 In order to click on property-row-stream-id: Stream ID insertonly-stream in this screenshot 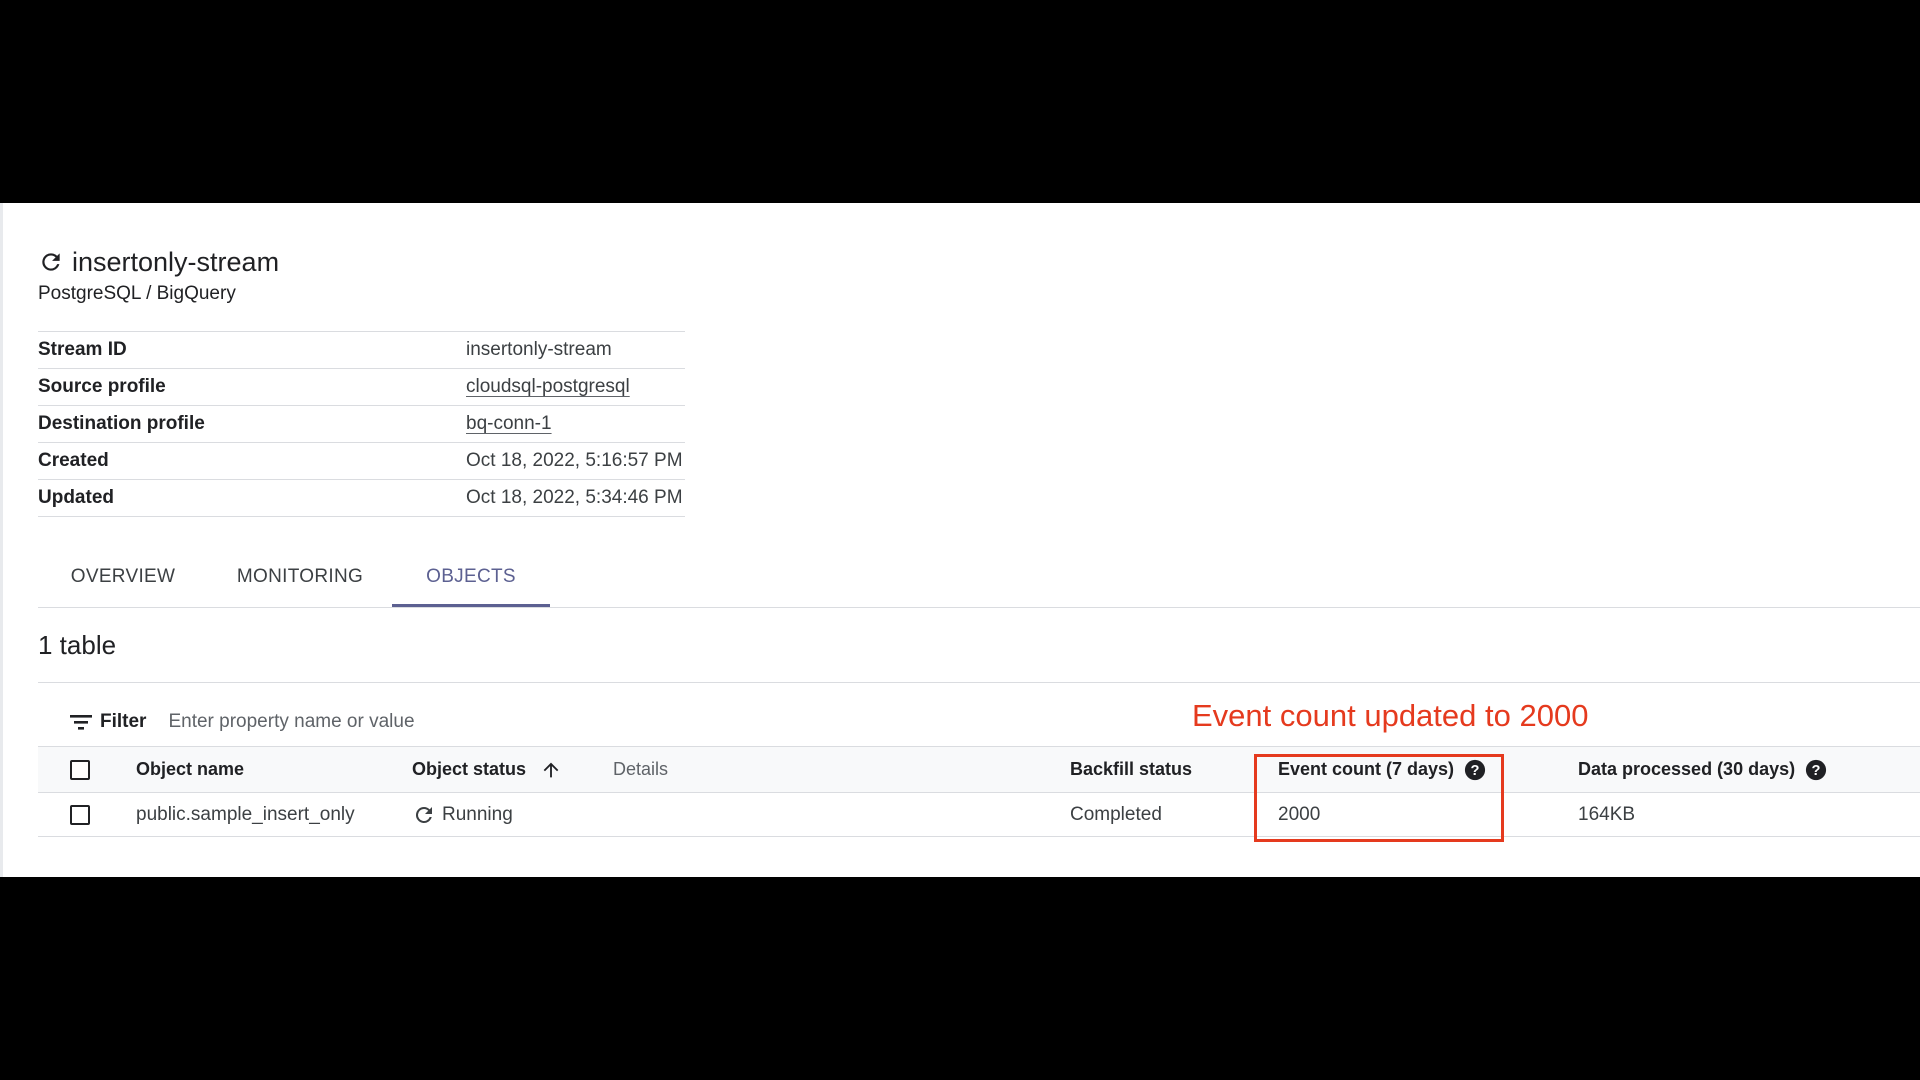, I will do `click(361, 350)`.